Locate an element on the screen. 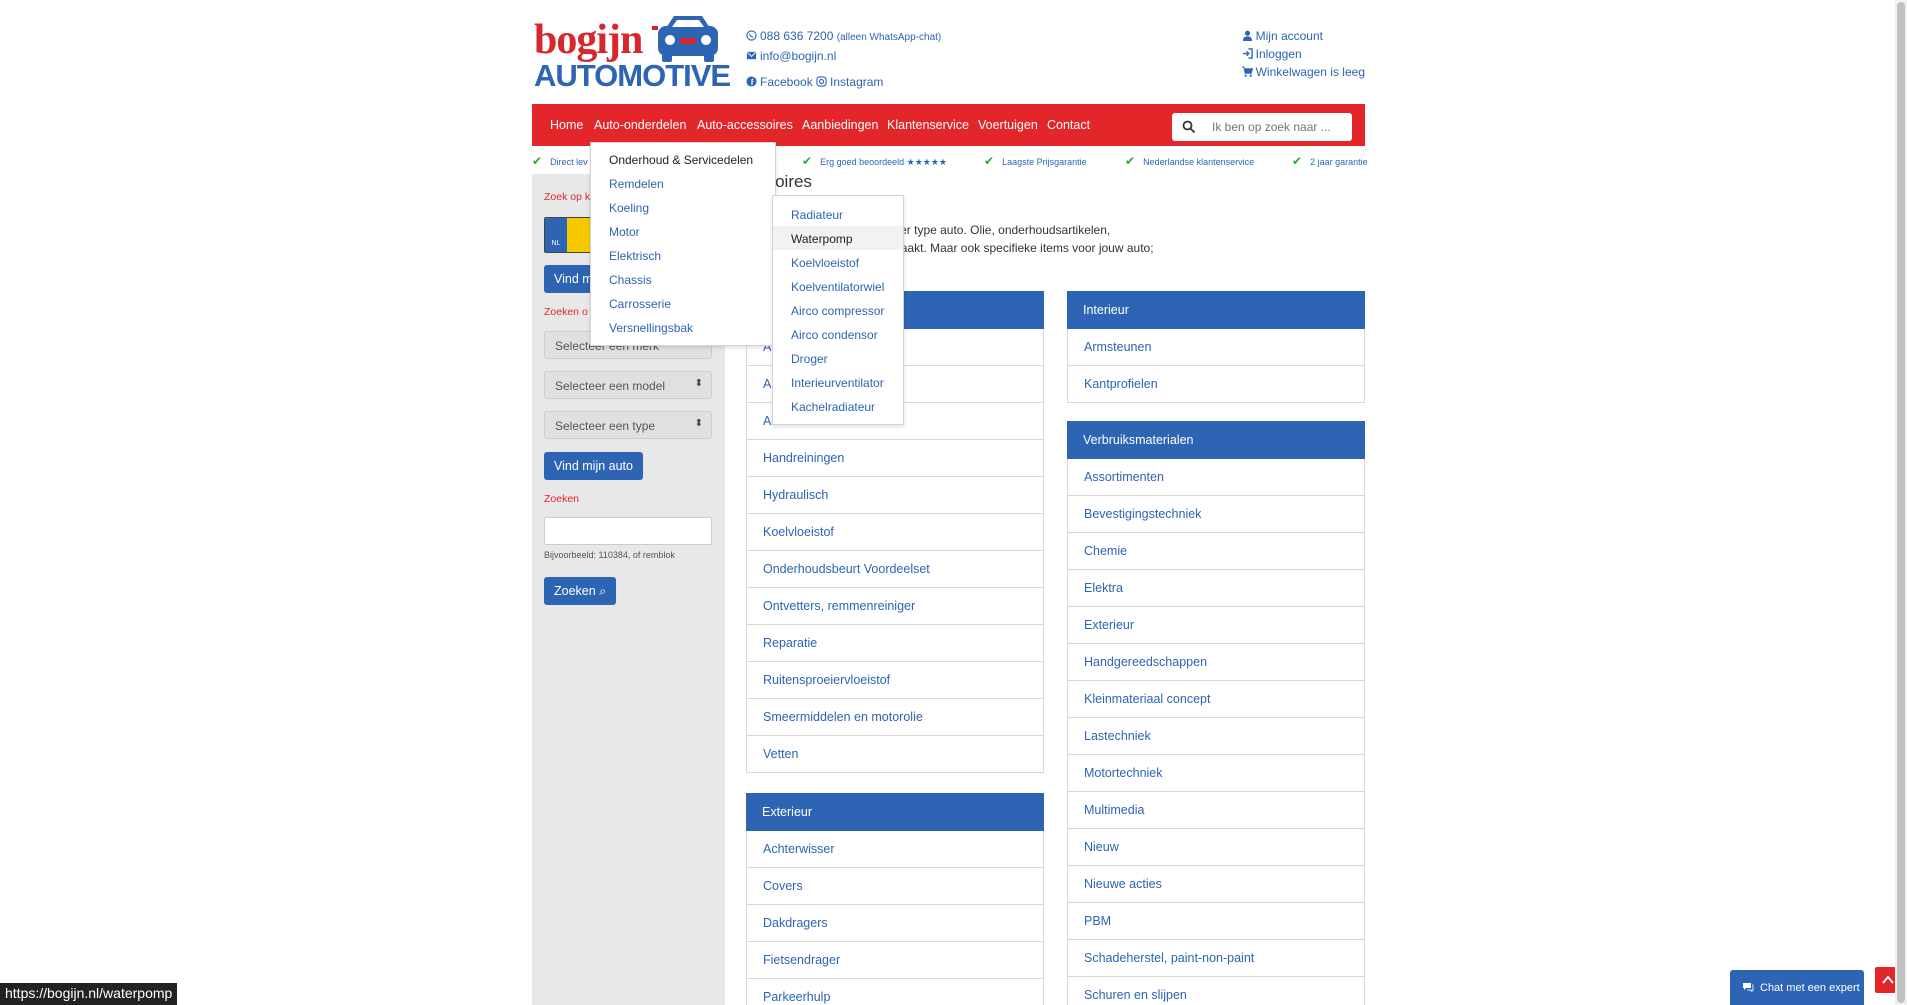 This screenshot has width=1907, height=1005. dropdown-item: Onderhoud & Servicedelen is located at coordinates (681, 160).